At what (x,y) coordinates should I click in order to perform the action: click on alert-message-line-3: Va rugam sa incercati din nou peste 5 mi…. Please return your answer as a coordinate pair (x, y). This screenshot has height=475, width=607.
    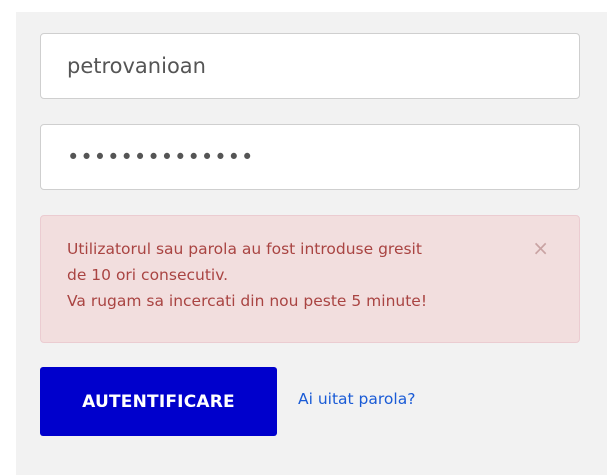
    Looking at the image, I should click on (247, 301).